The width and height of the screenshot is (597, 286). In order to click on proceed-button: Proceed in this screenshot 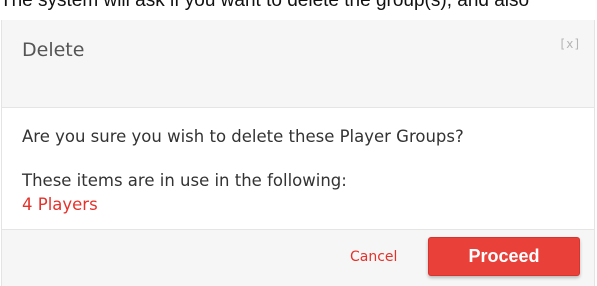, I will do `click(504, 256)`.